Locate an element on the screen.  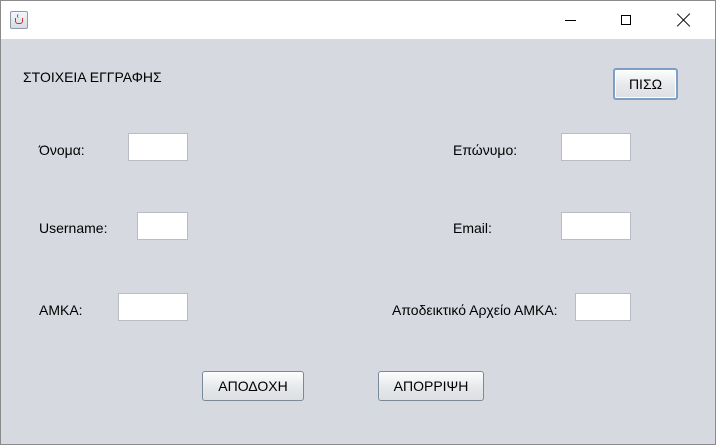
close-icon is located at coordinates (684, 20).